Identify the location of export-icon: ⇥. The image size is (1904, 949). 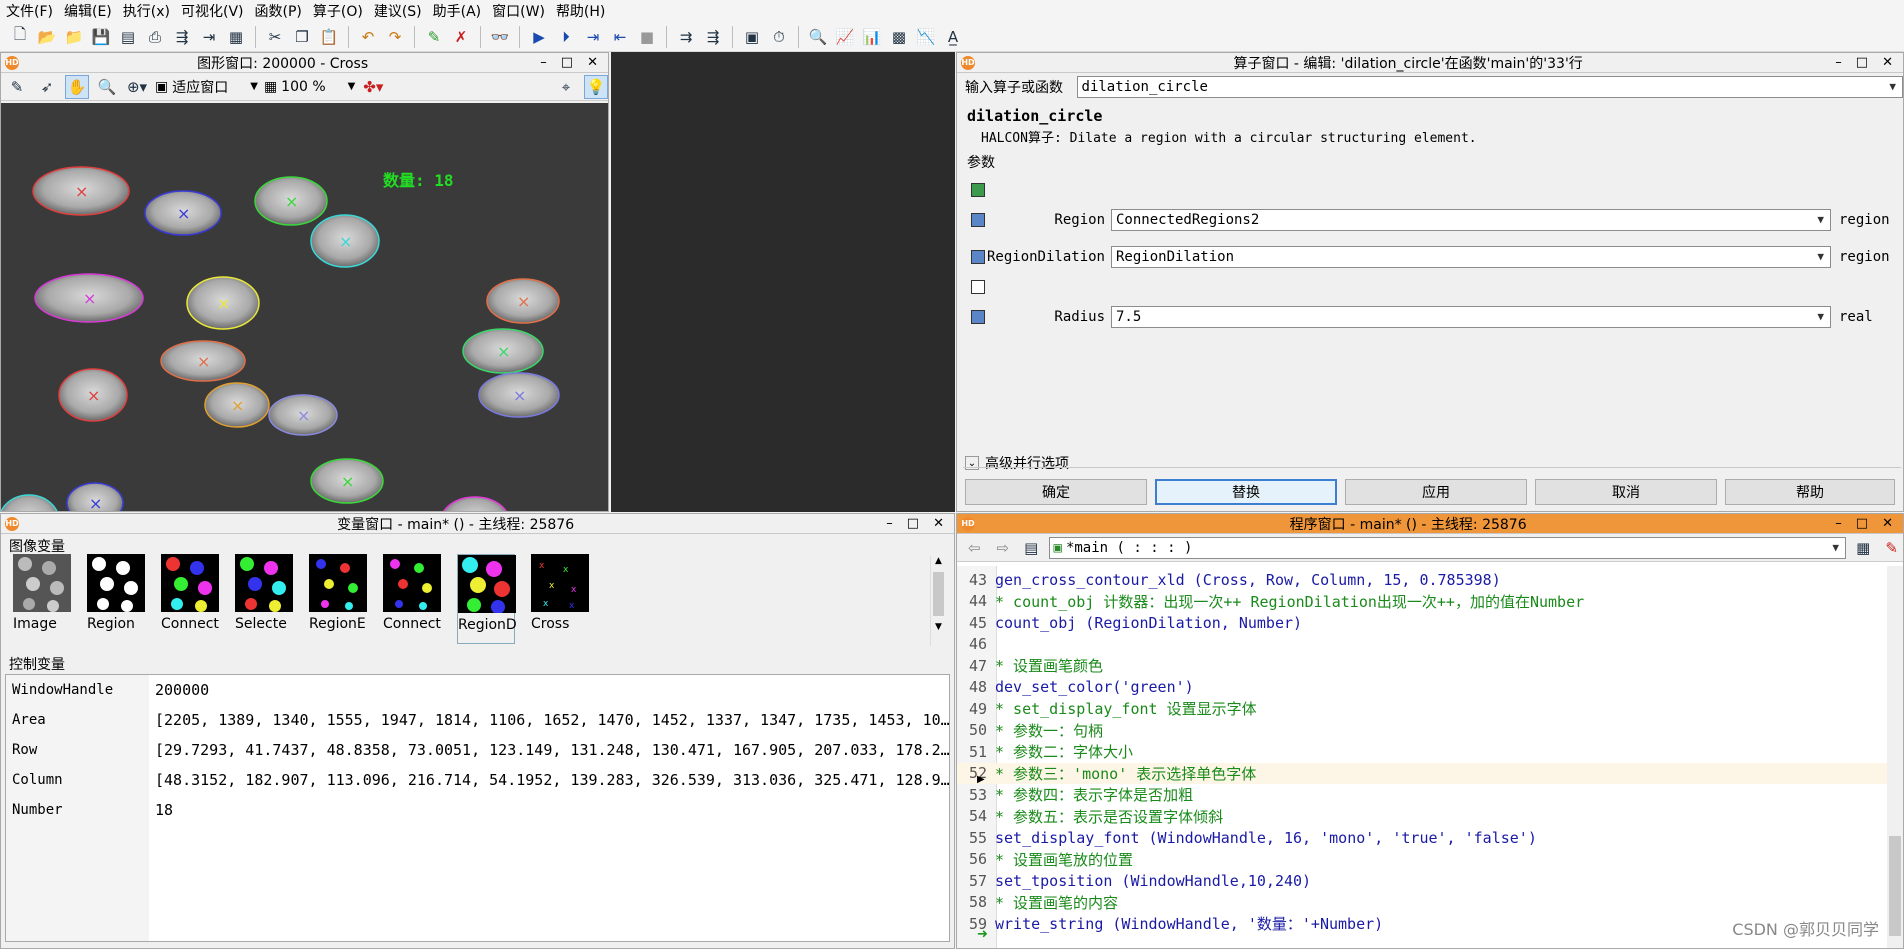
(209, 37).